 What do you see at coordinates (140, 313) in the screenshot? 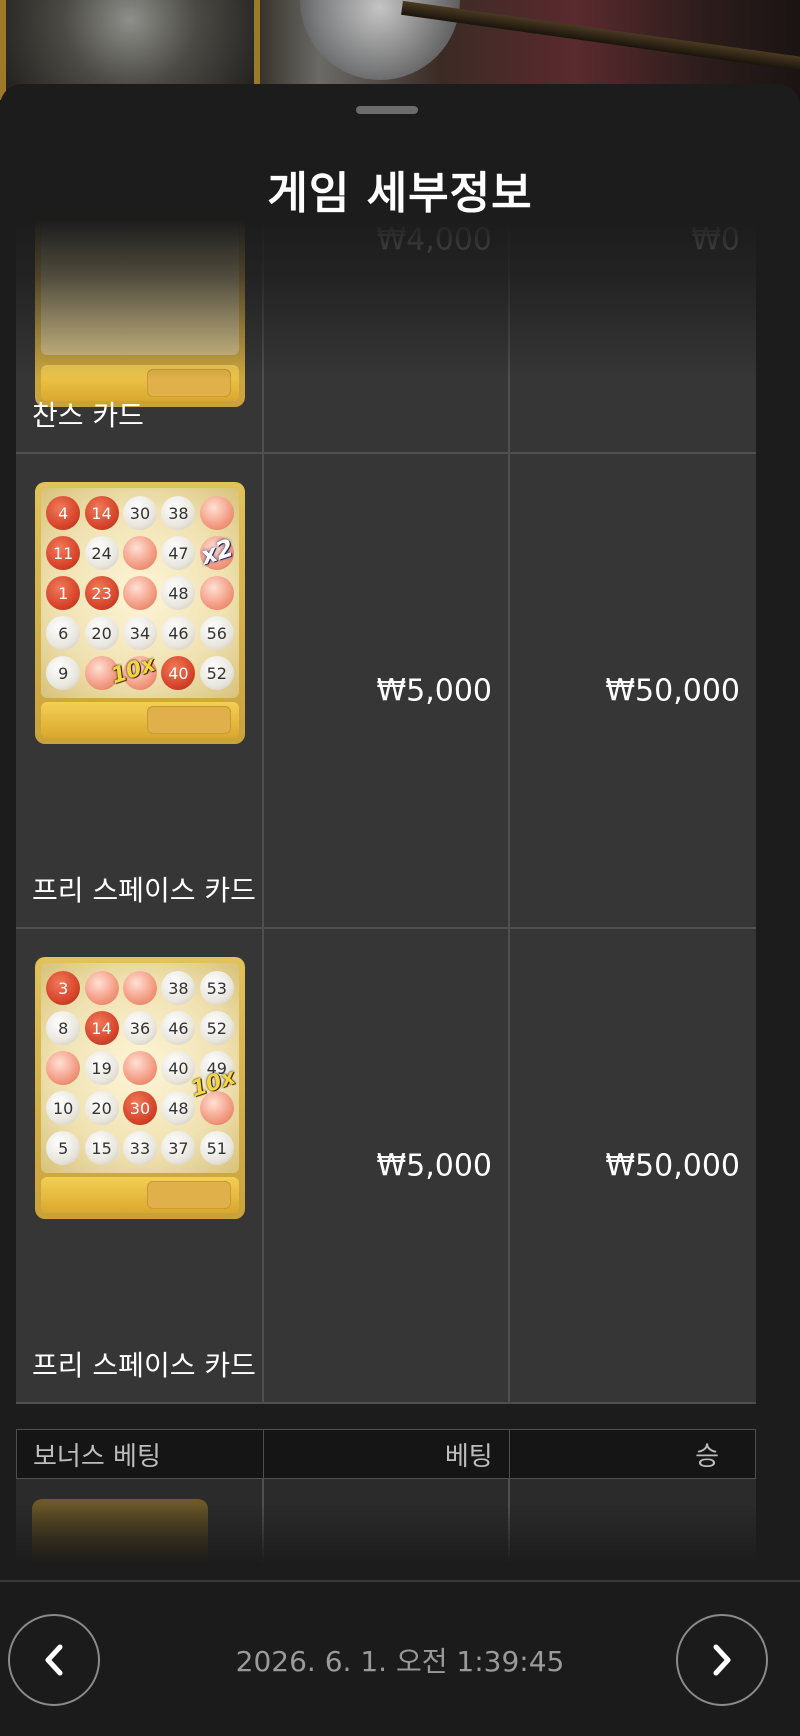
I see `chance-card-image` at bounding box center [140, 313].